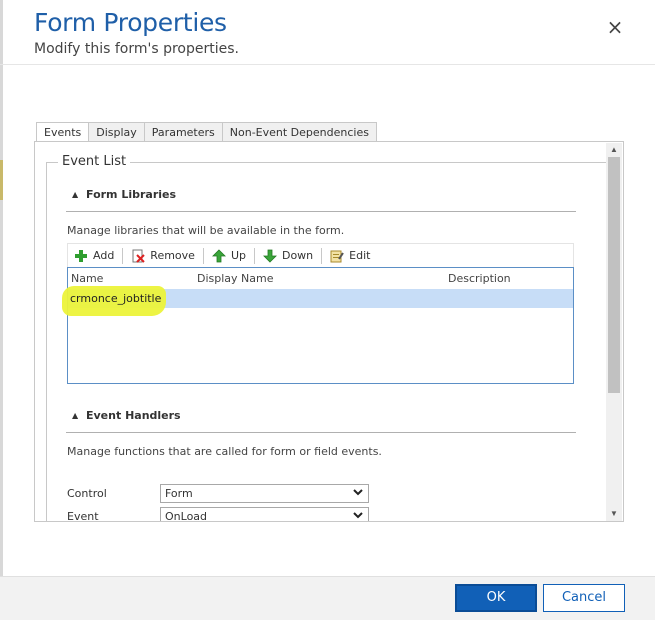 The height and width of the screenshot is (620, 655). I want to click on down-label: Down, so click(297, 255).